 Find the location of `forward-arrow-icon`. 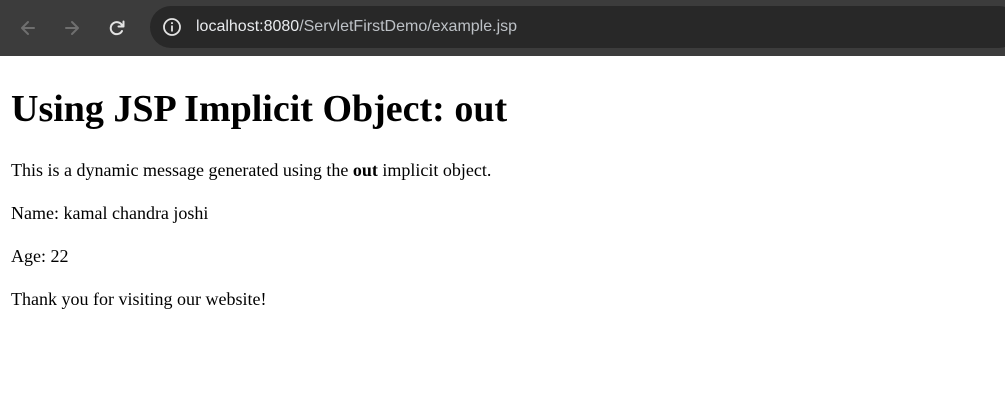

forward-arrow-icon is located at coordinates (72, 28).